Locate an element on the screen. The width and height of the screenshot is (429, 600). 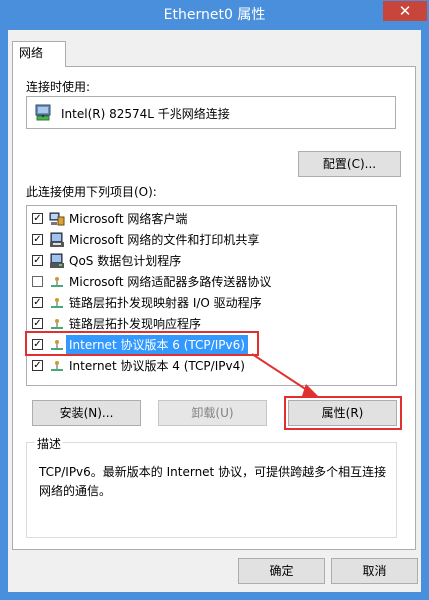
list-item: ✓ Microsoft 网络客户端 is located at coordinates (199, 219).